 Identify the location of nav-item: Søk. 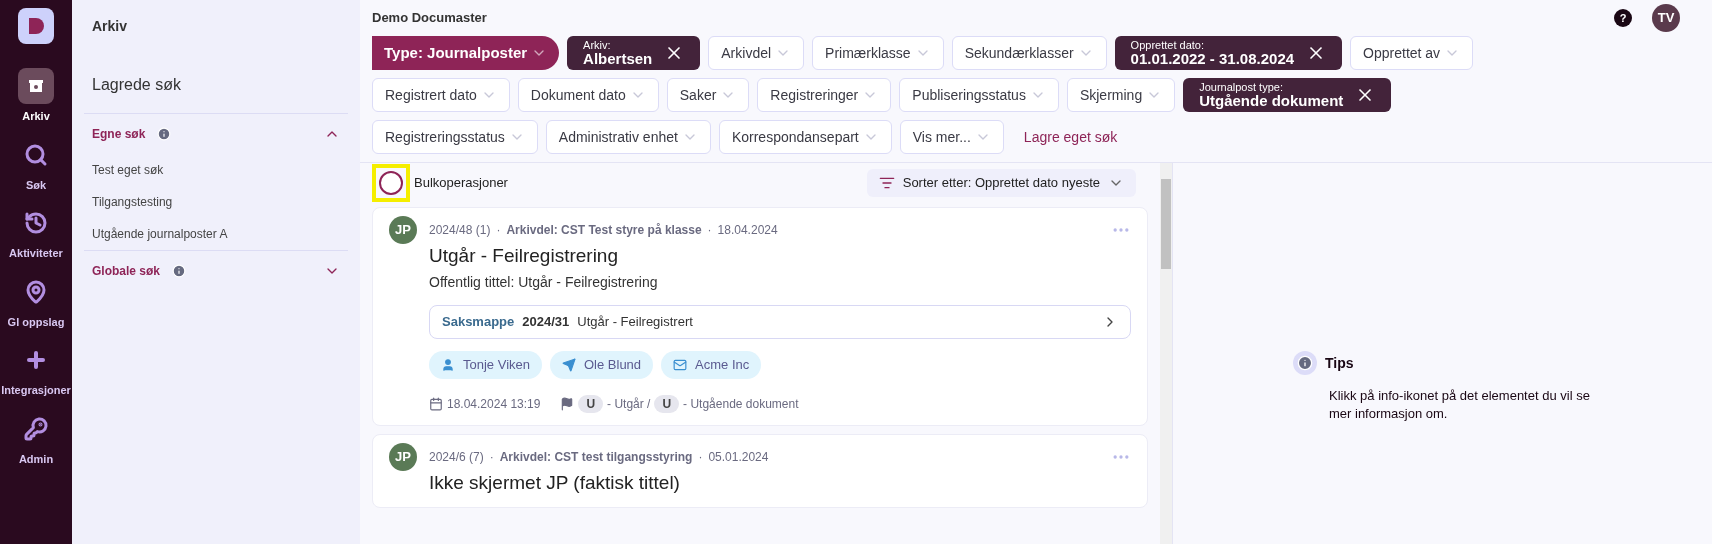
(36, 164).